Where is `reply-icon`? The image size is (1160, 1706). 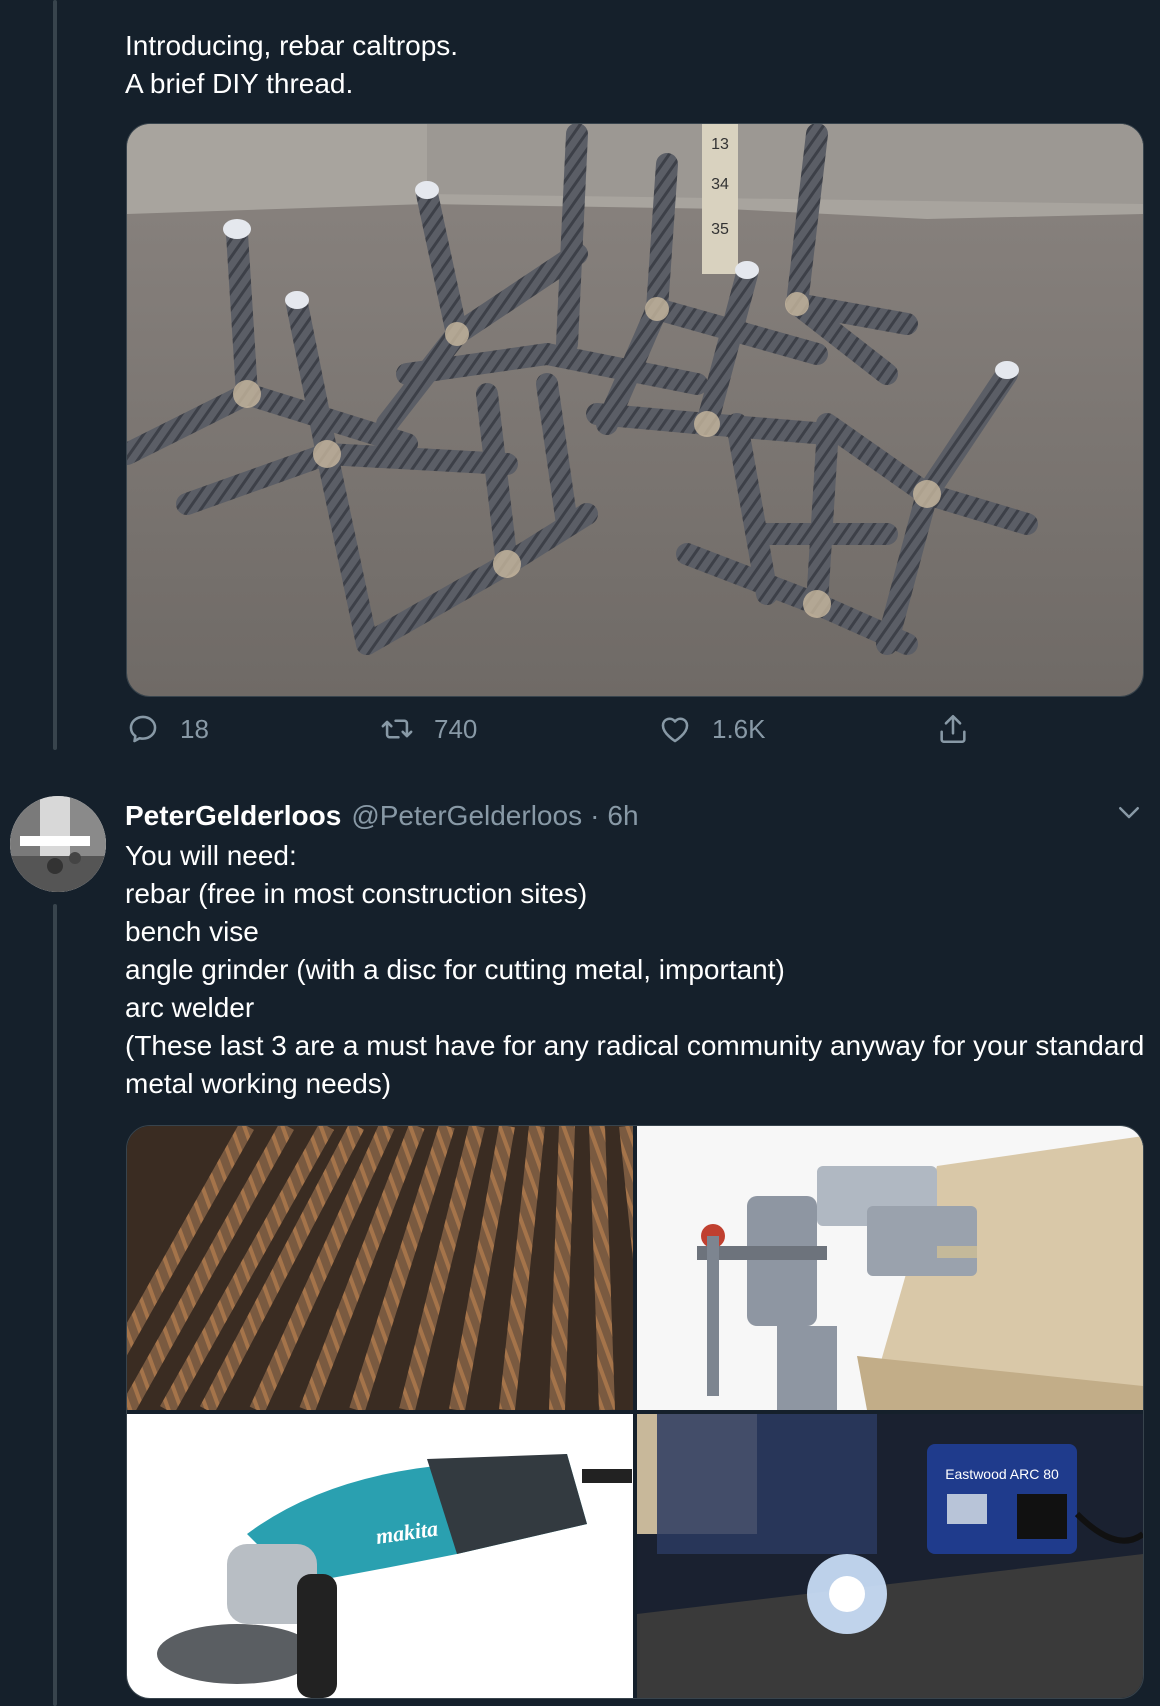 reply-icon is located at coordinates (143, 729).